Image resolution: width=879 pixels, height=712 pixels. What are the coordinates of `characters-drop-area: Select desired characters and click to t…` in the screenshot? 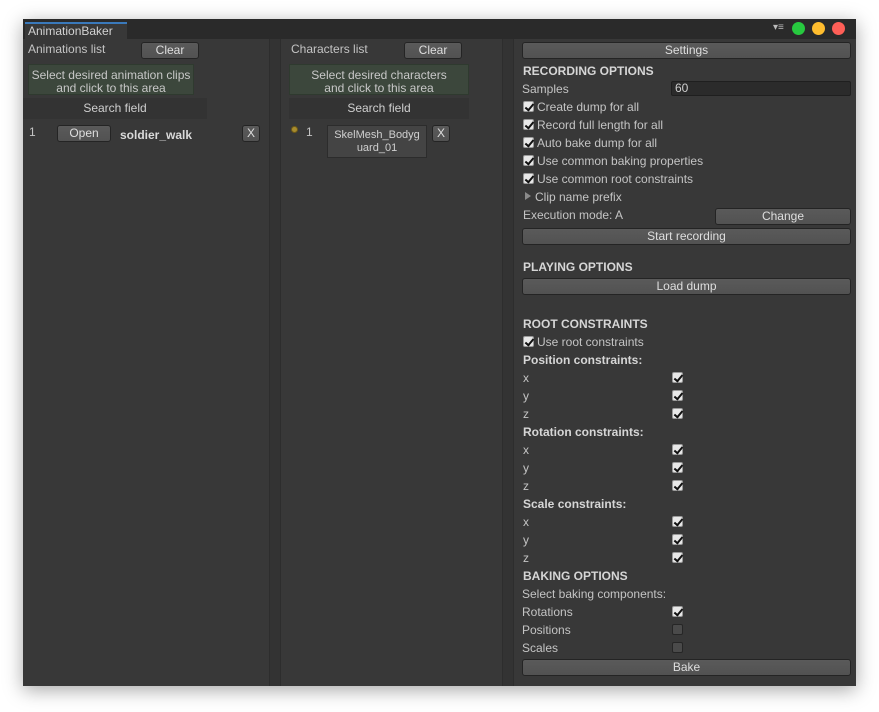 It's located at (379, 79).